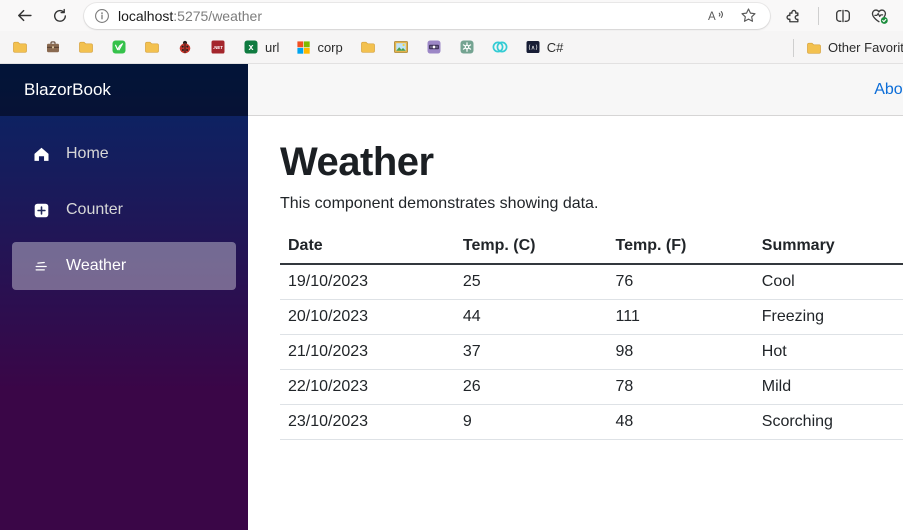 The height and width of the screenshot is (531, 903). I want to click on briefcase-icon, so click(53, 47).